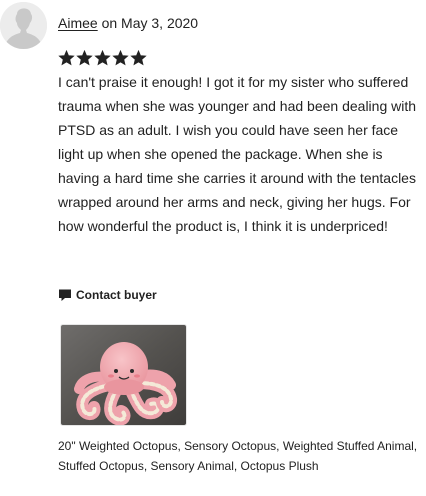 The width and height of the screenshot is (426, 496). I want to click on reviewer-name-link: Aimee, so click(78, 23).